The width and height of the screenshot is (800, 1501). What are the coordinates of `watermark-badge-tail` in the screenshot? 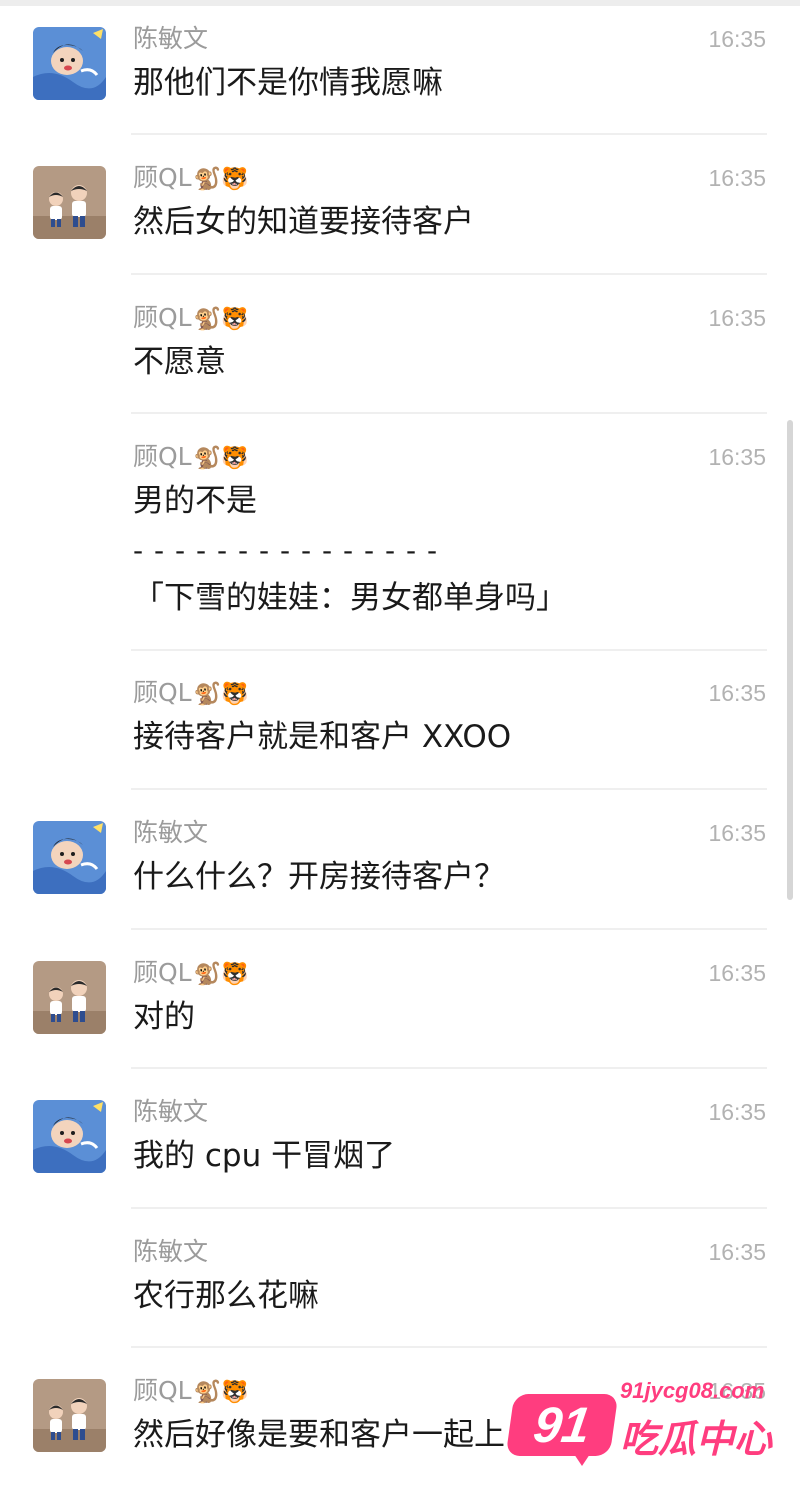 It's located at (582, 1457).